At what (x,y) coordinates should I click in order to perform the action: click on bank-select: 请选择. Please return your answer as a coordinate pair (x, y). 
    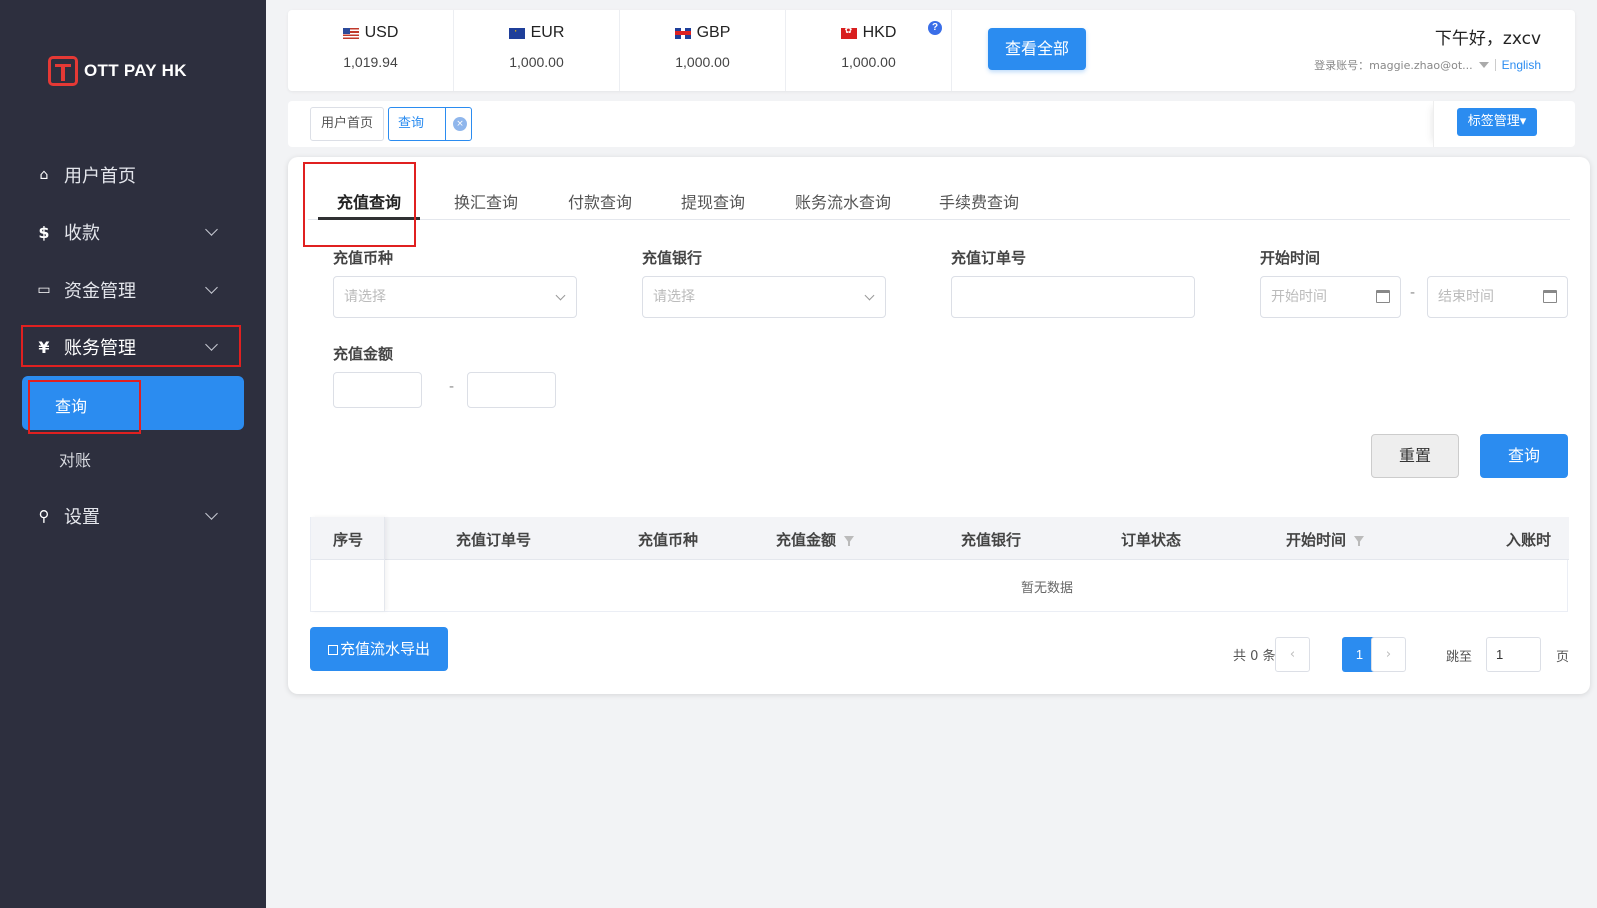
    Looking at the image, I should click on (764, 297).